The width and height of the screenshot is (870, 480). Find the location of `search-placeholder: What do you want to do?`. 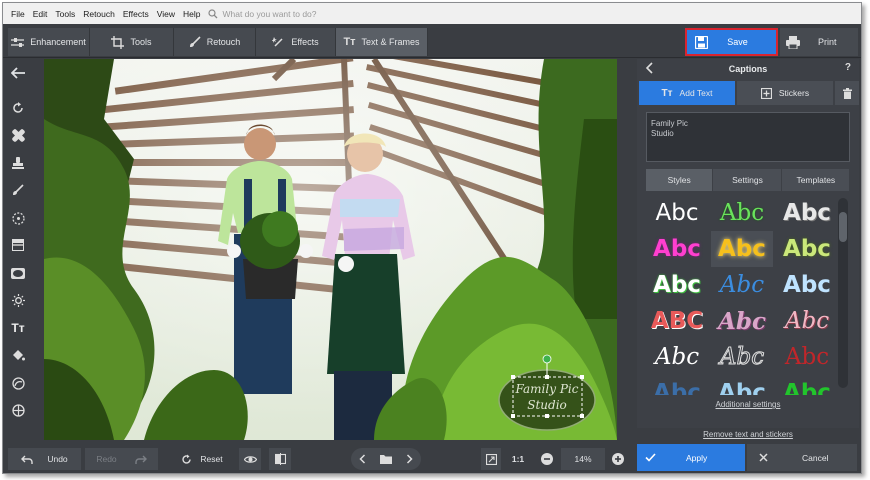

search-placeholder: What do you want to do? is located at coordinates (269, 14).